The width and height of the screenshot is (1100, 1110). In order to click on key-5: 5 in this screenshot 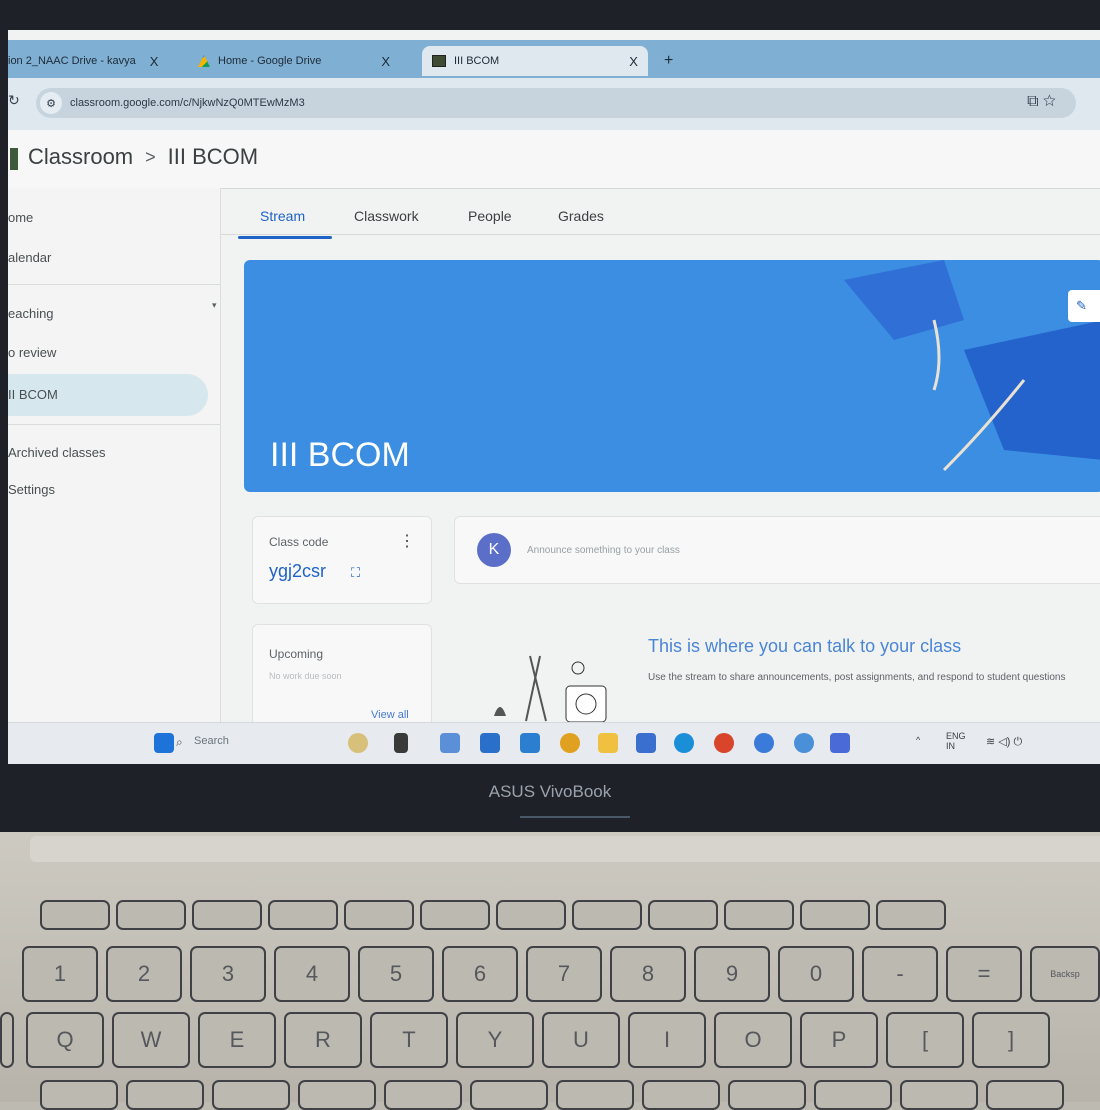, I will do `click(396, 974)`.